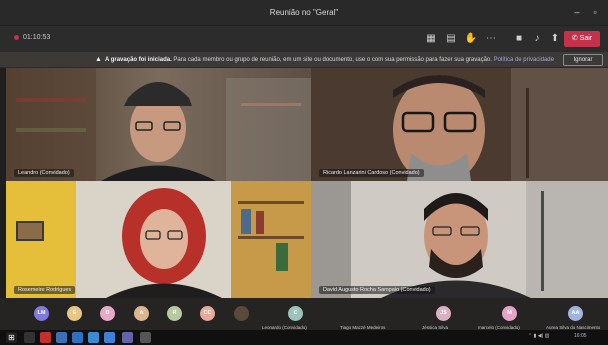 This screenshot has height=345, width=608. Describe the element at coordinates (580, 336) in the screenshot. I see `clock: 16:05` at that location.